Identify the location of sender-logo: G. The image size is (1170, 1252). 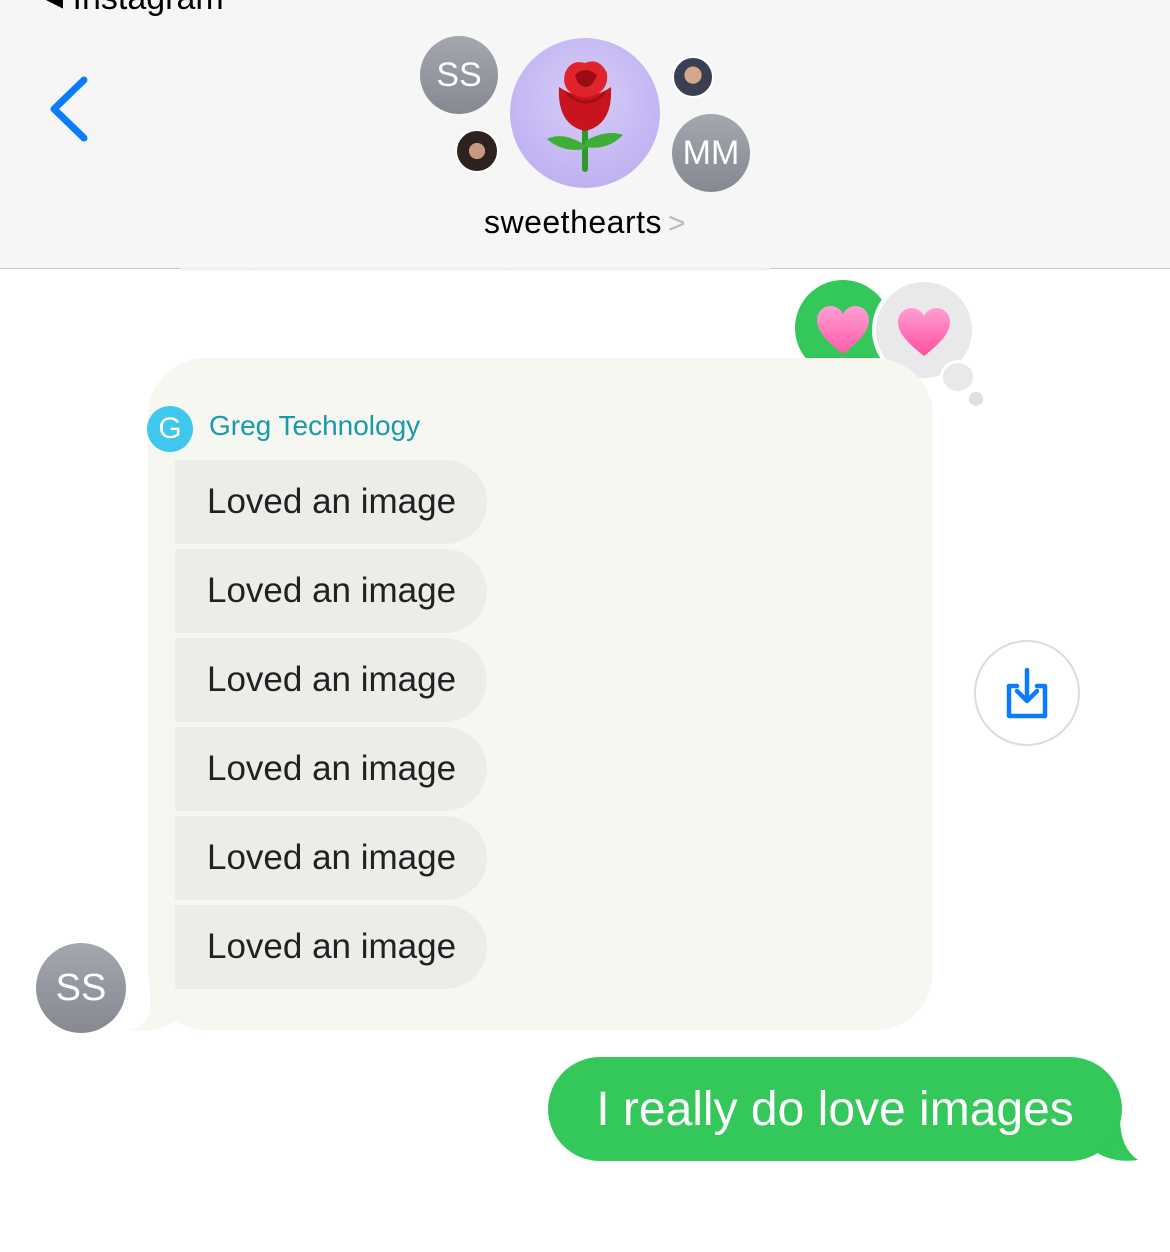
(170, 429).